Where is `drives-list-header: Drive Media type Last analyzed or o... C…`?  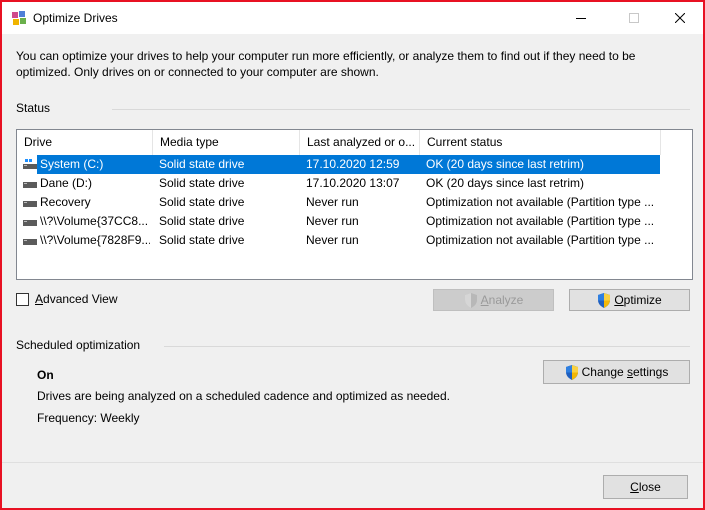 drives-list-header: Drive Media type Last analyzed or o... C… is located at coordinates (354, 142).